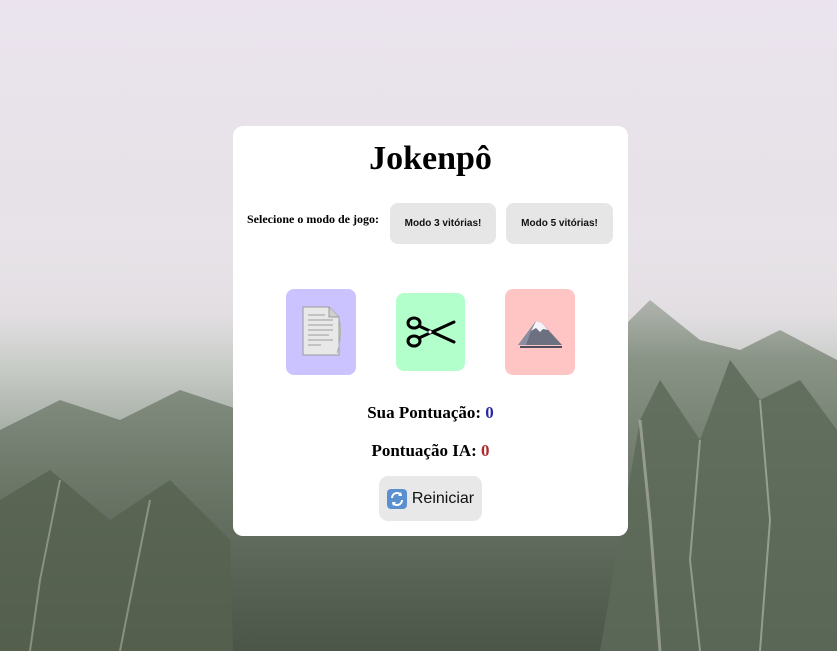  What do you see at coordinates (443, 223) in the screenshot?
I see `mode-3-wins-button: Modo 3 vitórias!` at bounding box center [443, 223].